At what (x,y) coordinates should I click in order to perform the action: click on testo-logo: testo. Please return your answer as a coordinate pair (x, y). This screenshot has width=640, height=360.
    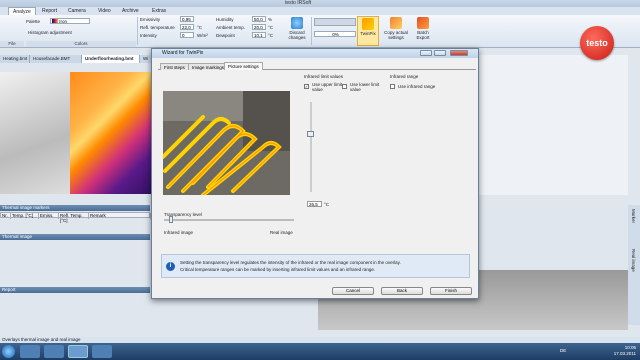
    Looking at the image, I should click on (597, 43).